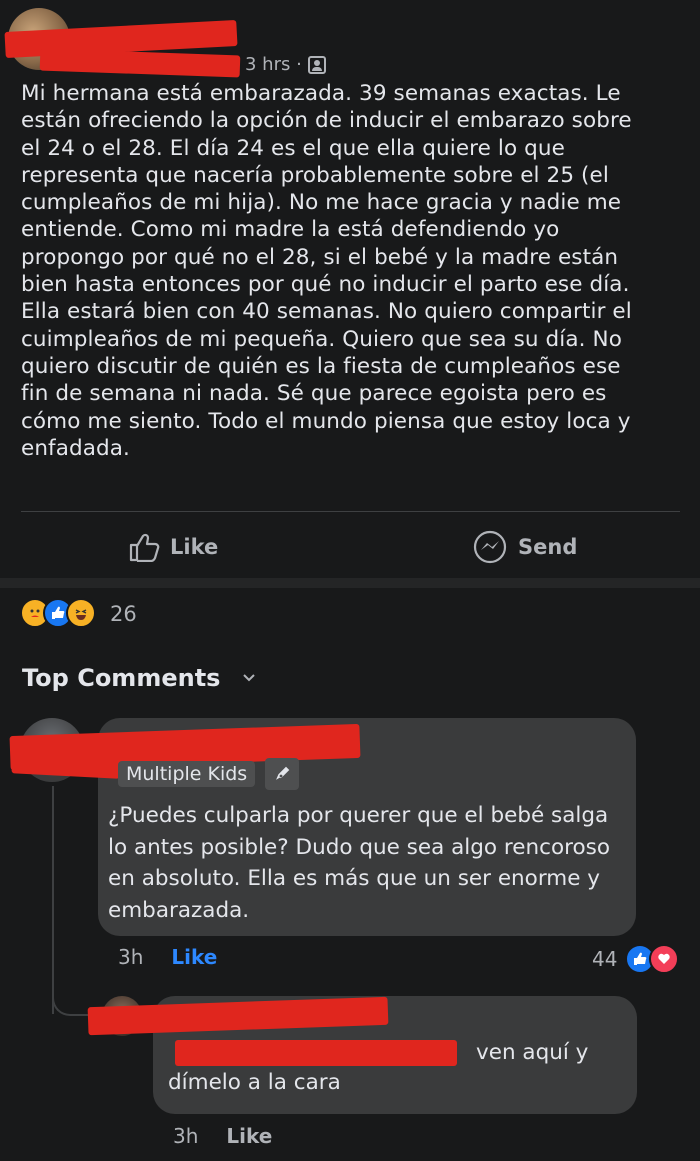 This screenshot has height=1161, width=700. Describe the element at coordinates (167, 957) in the screenshot. I see `comment-meta: 3h Like` at that location.